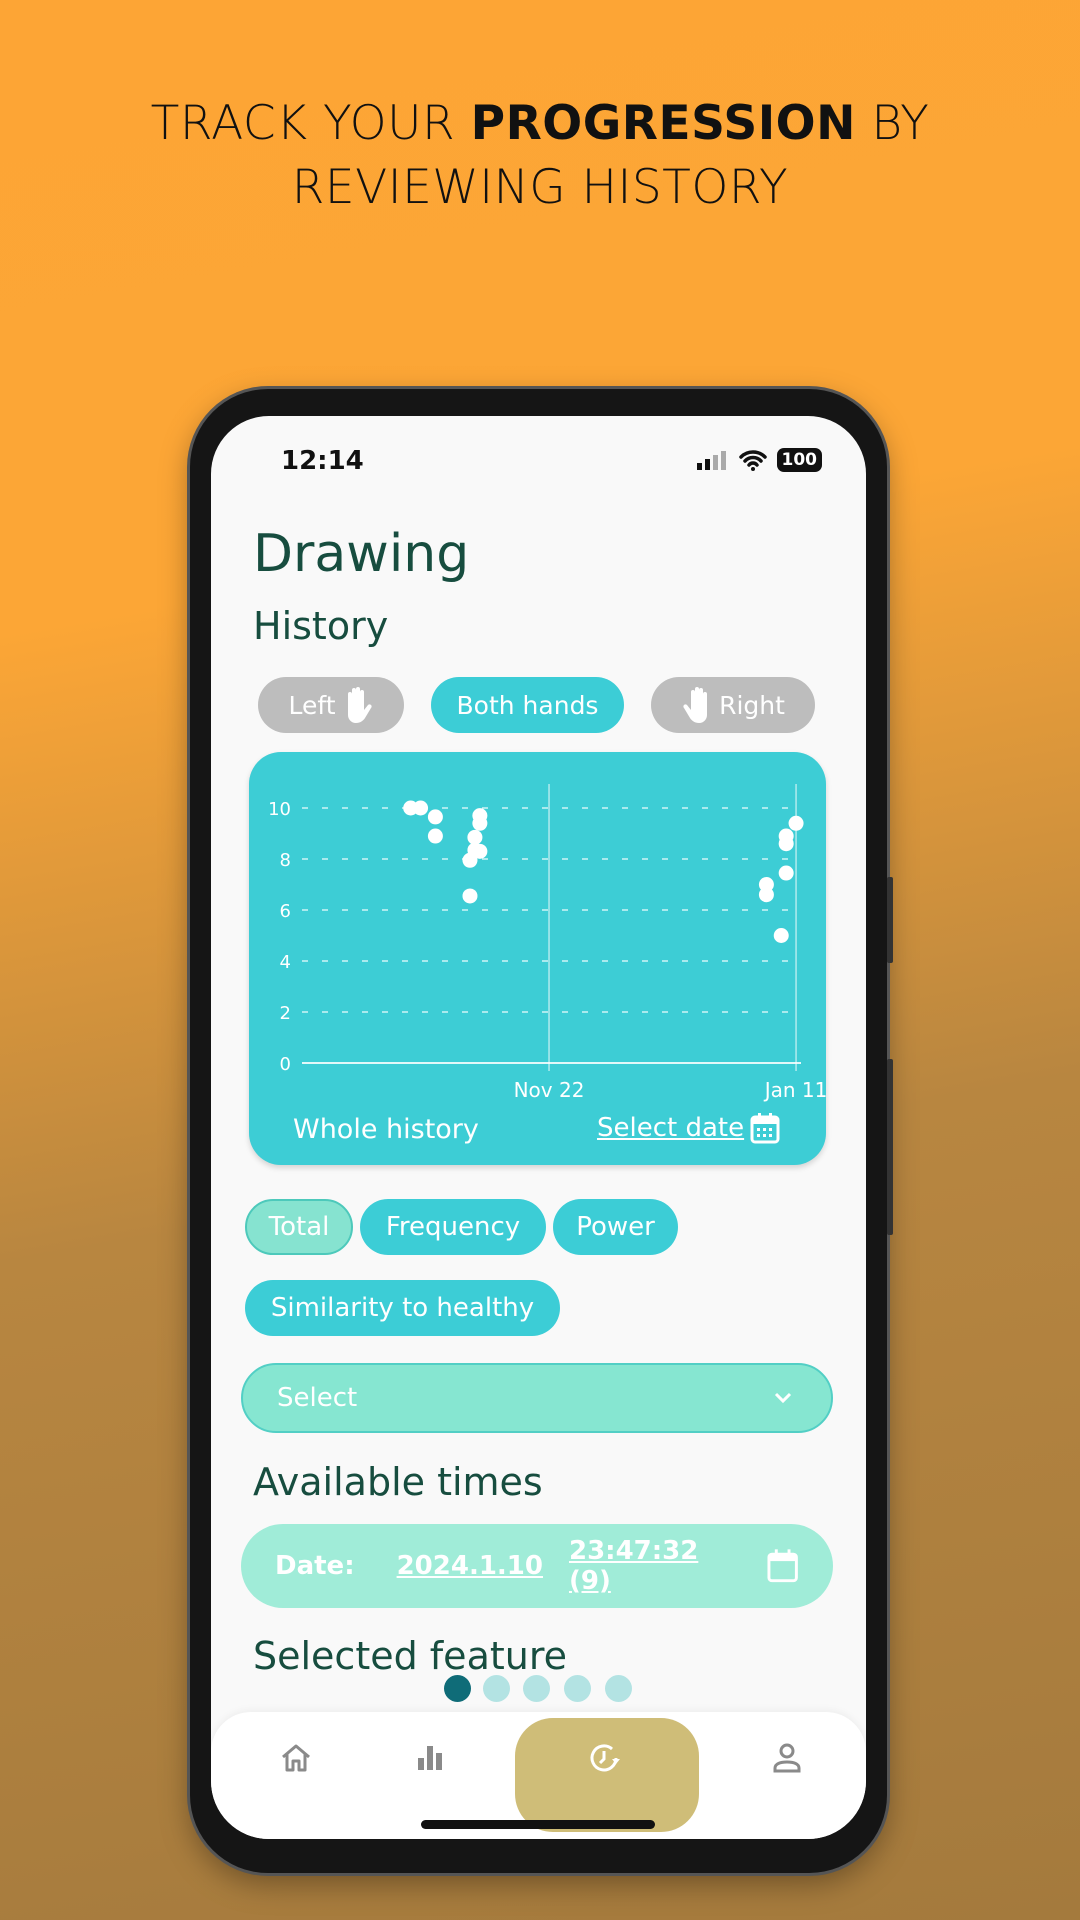  Describe the element at coordinates (794, 1090) in the screenshot. I see `x-tick-label: Jan 11` at that location.